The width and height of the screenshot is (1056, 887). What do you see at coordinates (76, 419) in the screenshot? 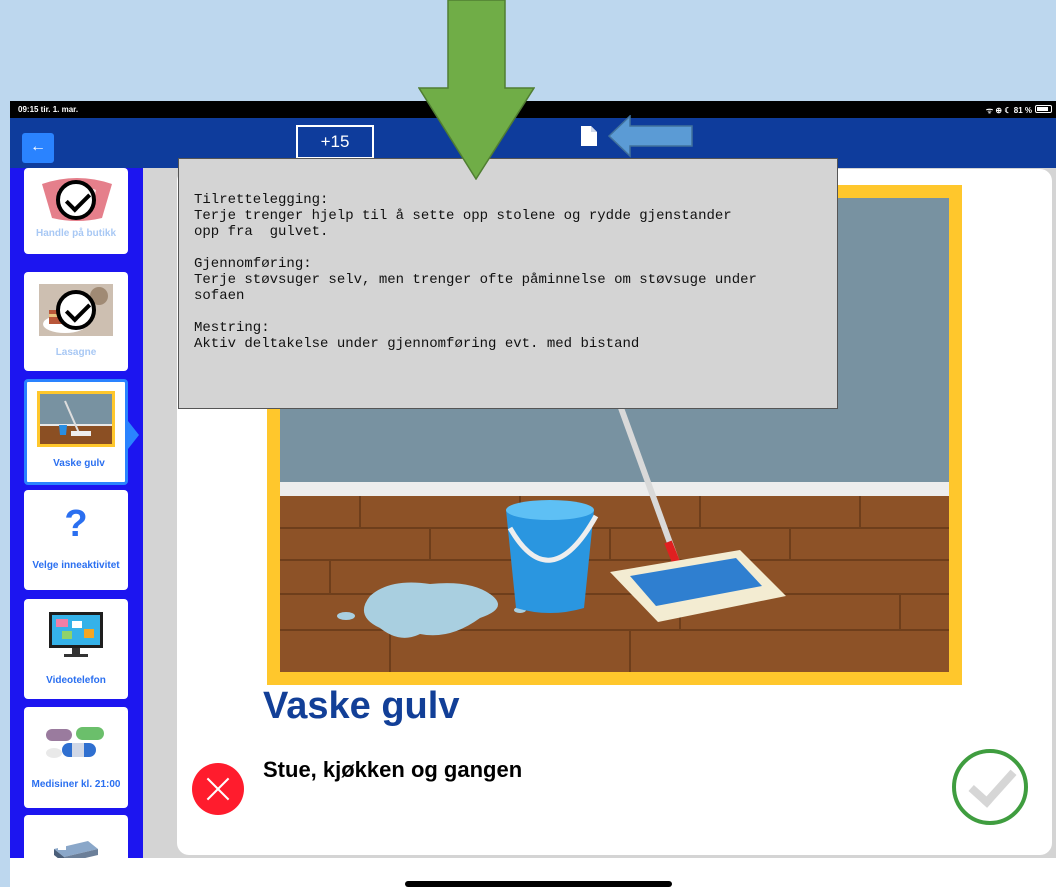
I see `mop-floor-icon` at bounding box center [76, 419].